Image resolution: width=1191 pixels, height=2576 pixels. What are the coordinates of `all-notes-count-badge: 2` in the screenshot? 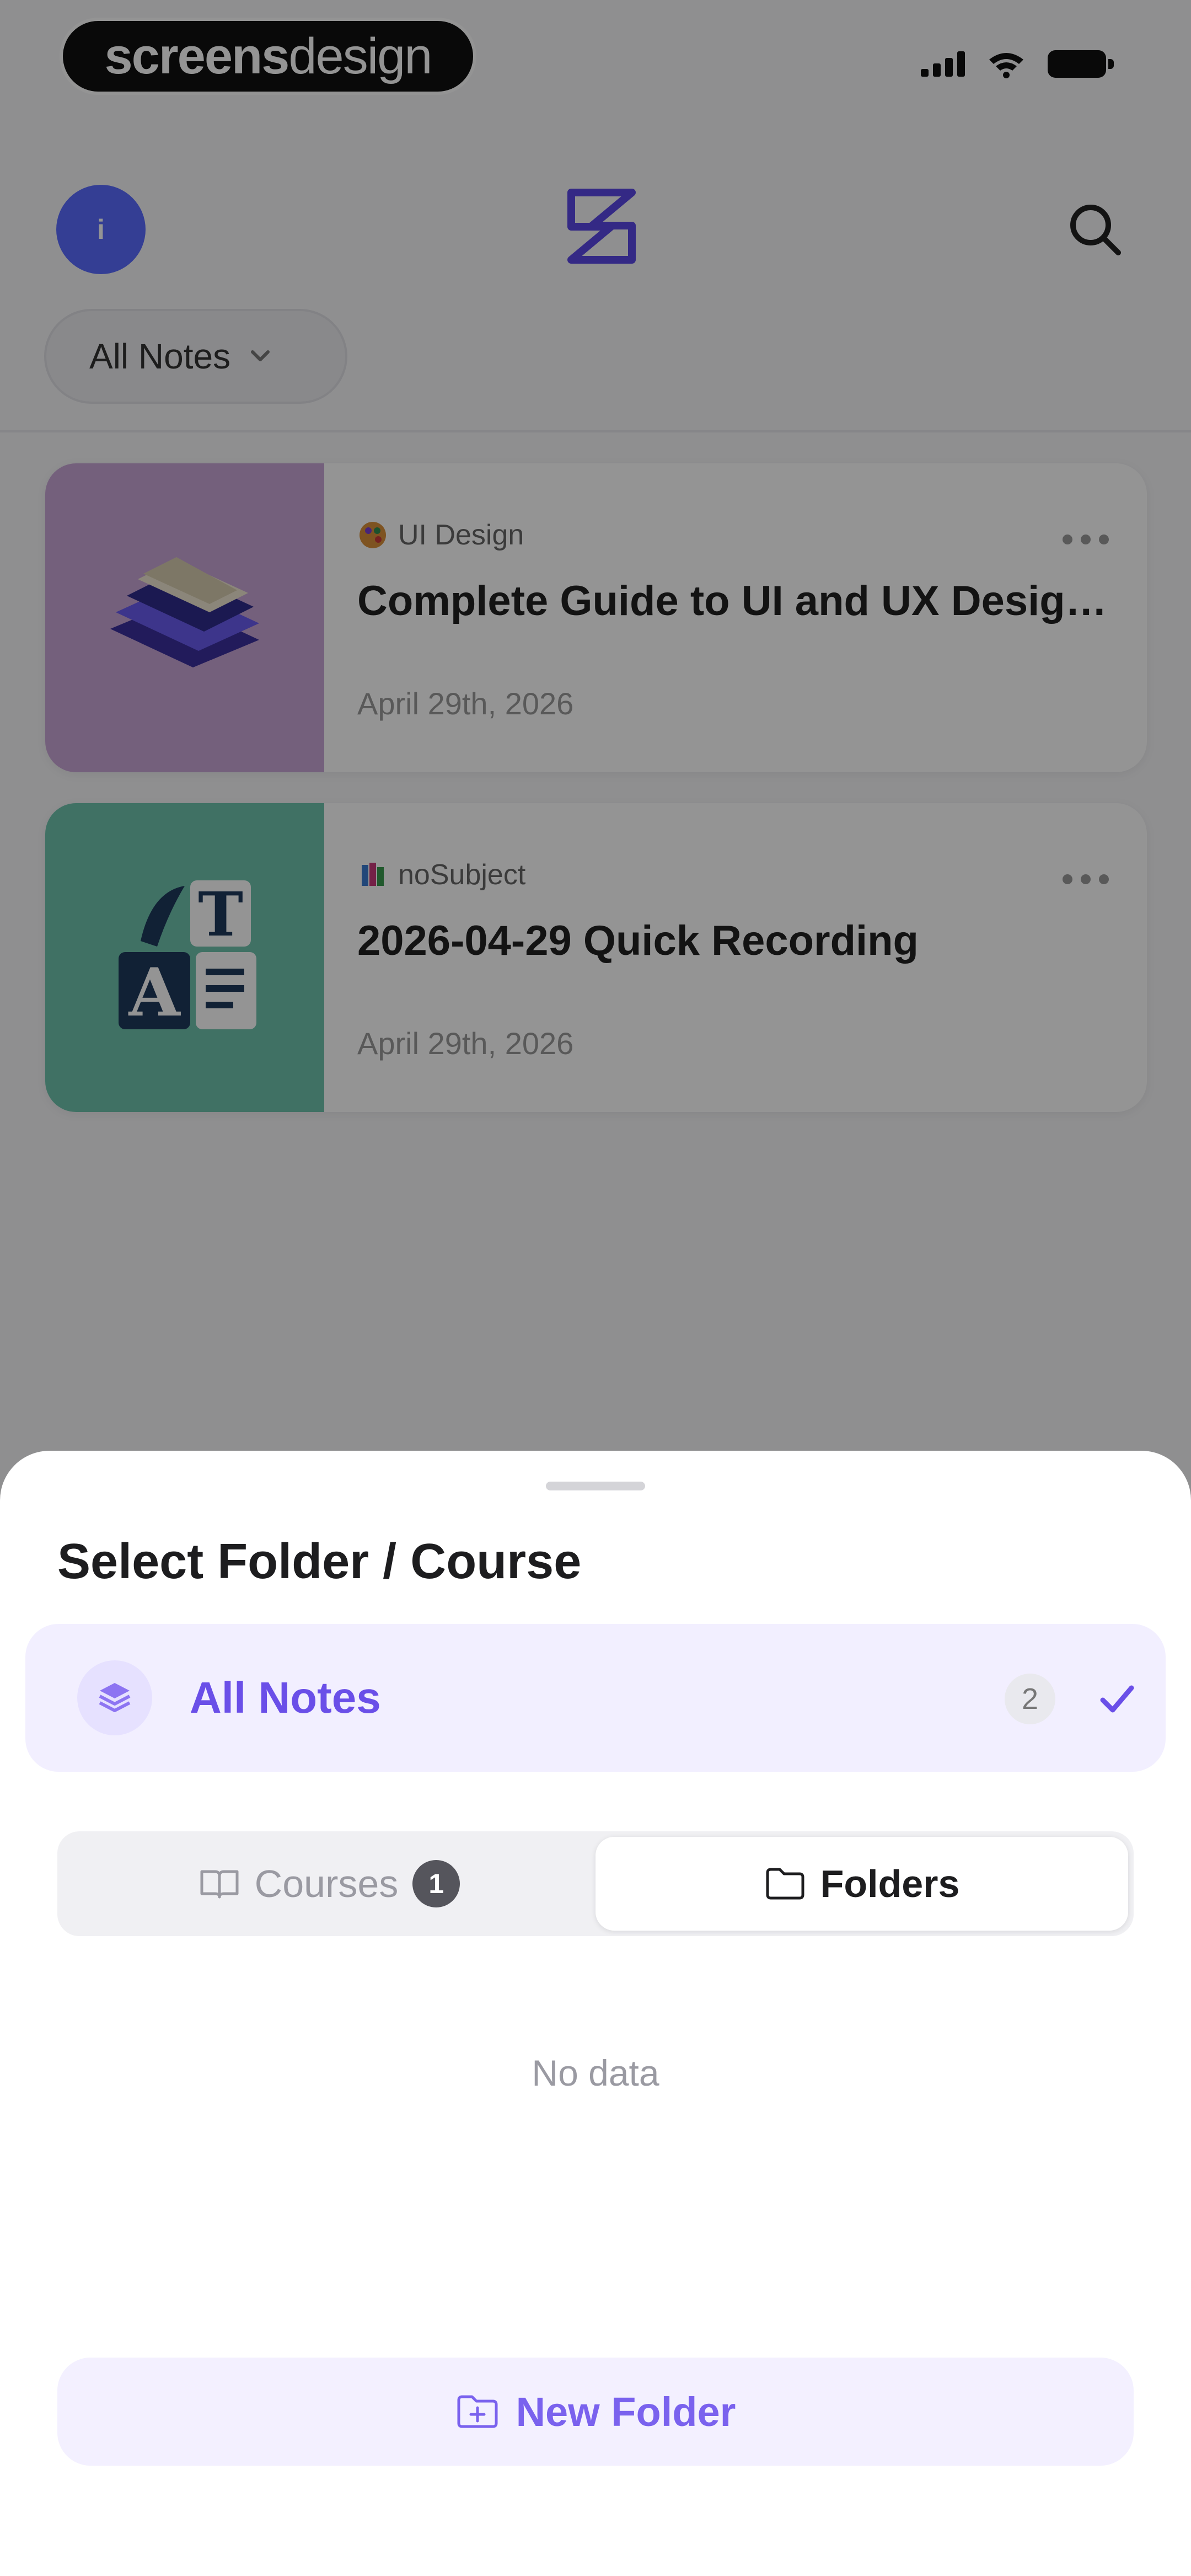 It's located at (1030, 1699).